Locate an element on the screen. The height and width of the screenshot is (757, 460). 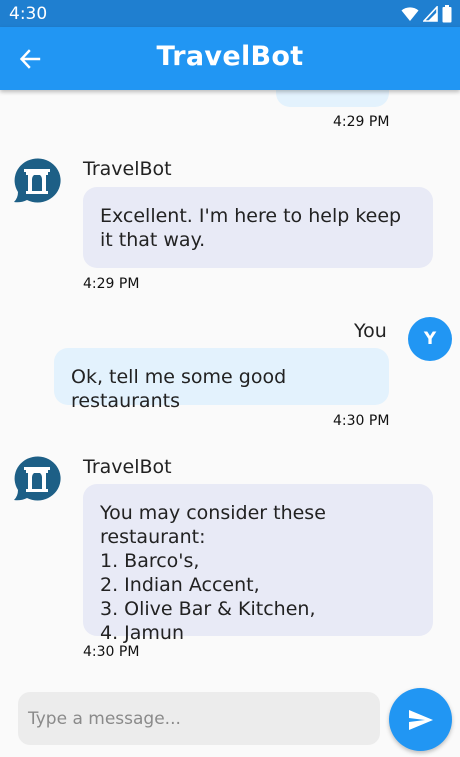
message-line: 2. Indian Accent, is located at coordinates (180, 585).